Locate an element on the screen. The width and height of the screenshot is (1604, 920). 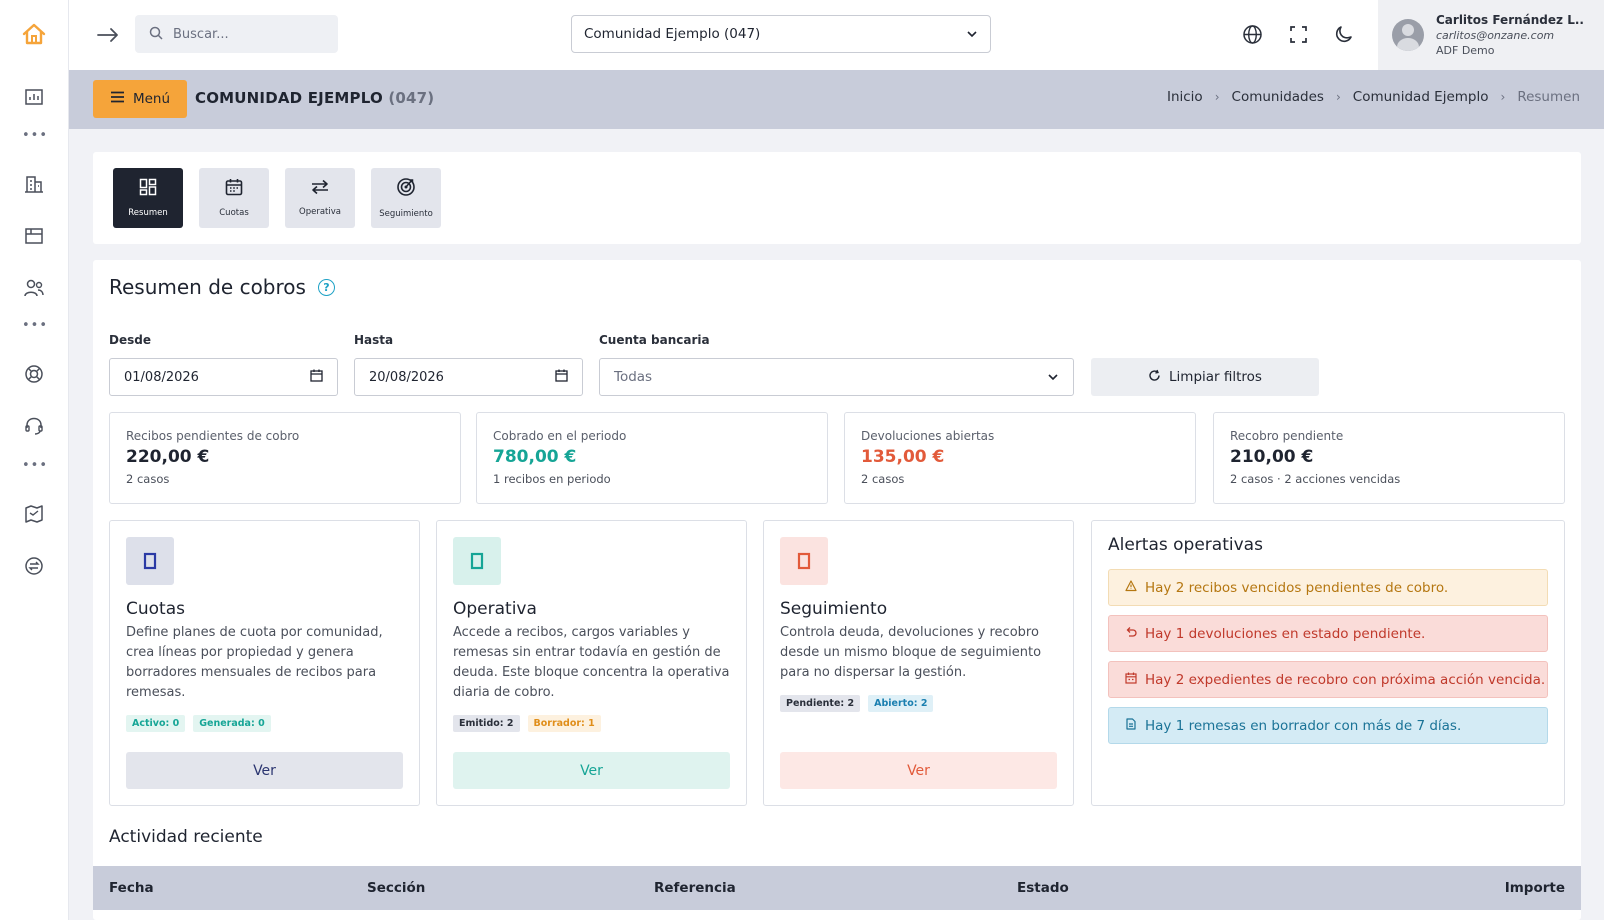
breadcrumb-item-comunidades: Comunidades is located at coordinates (1278, 97).